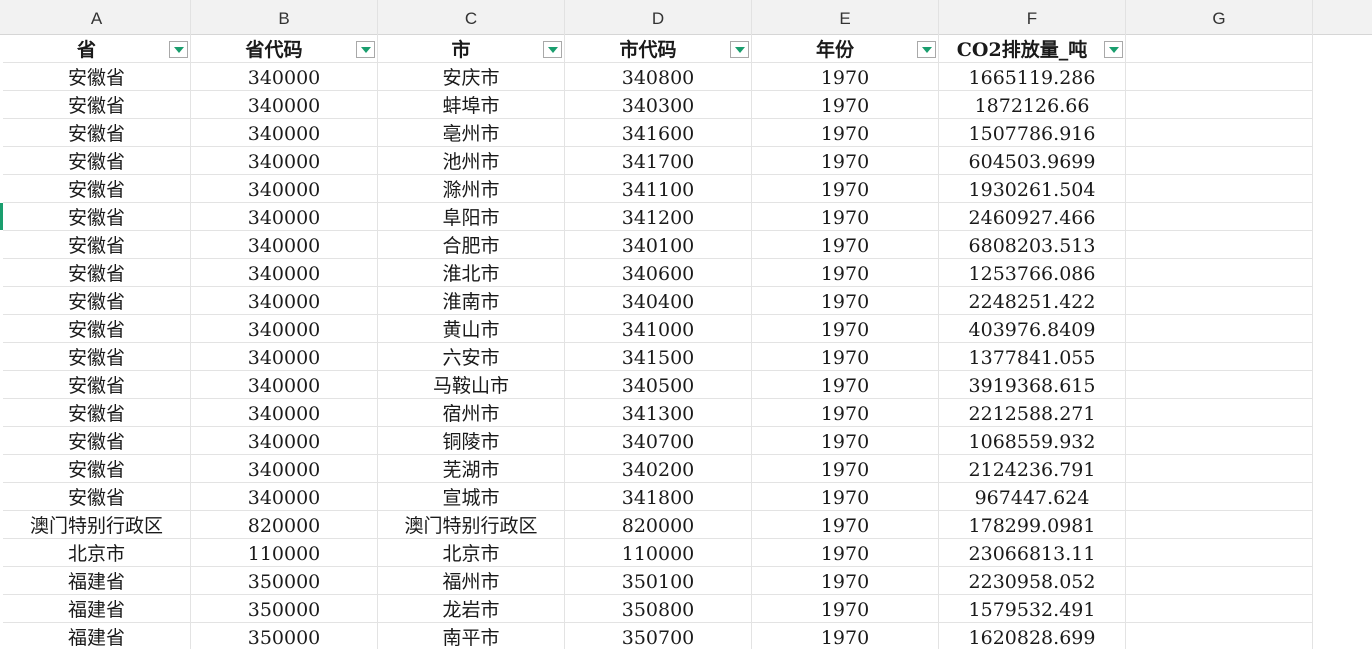 The width and height of the screenshot is (1372, 649). I want to click on column-header-a: A, so click(97, 17).